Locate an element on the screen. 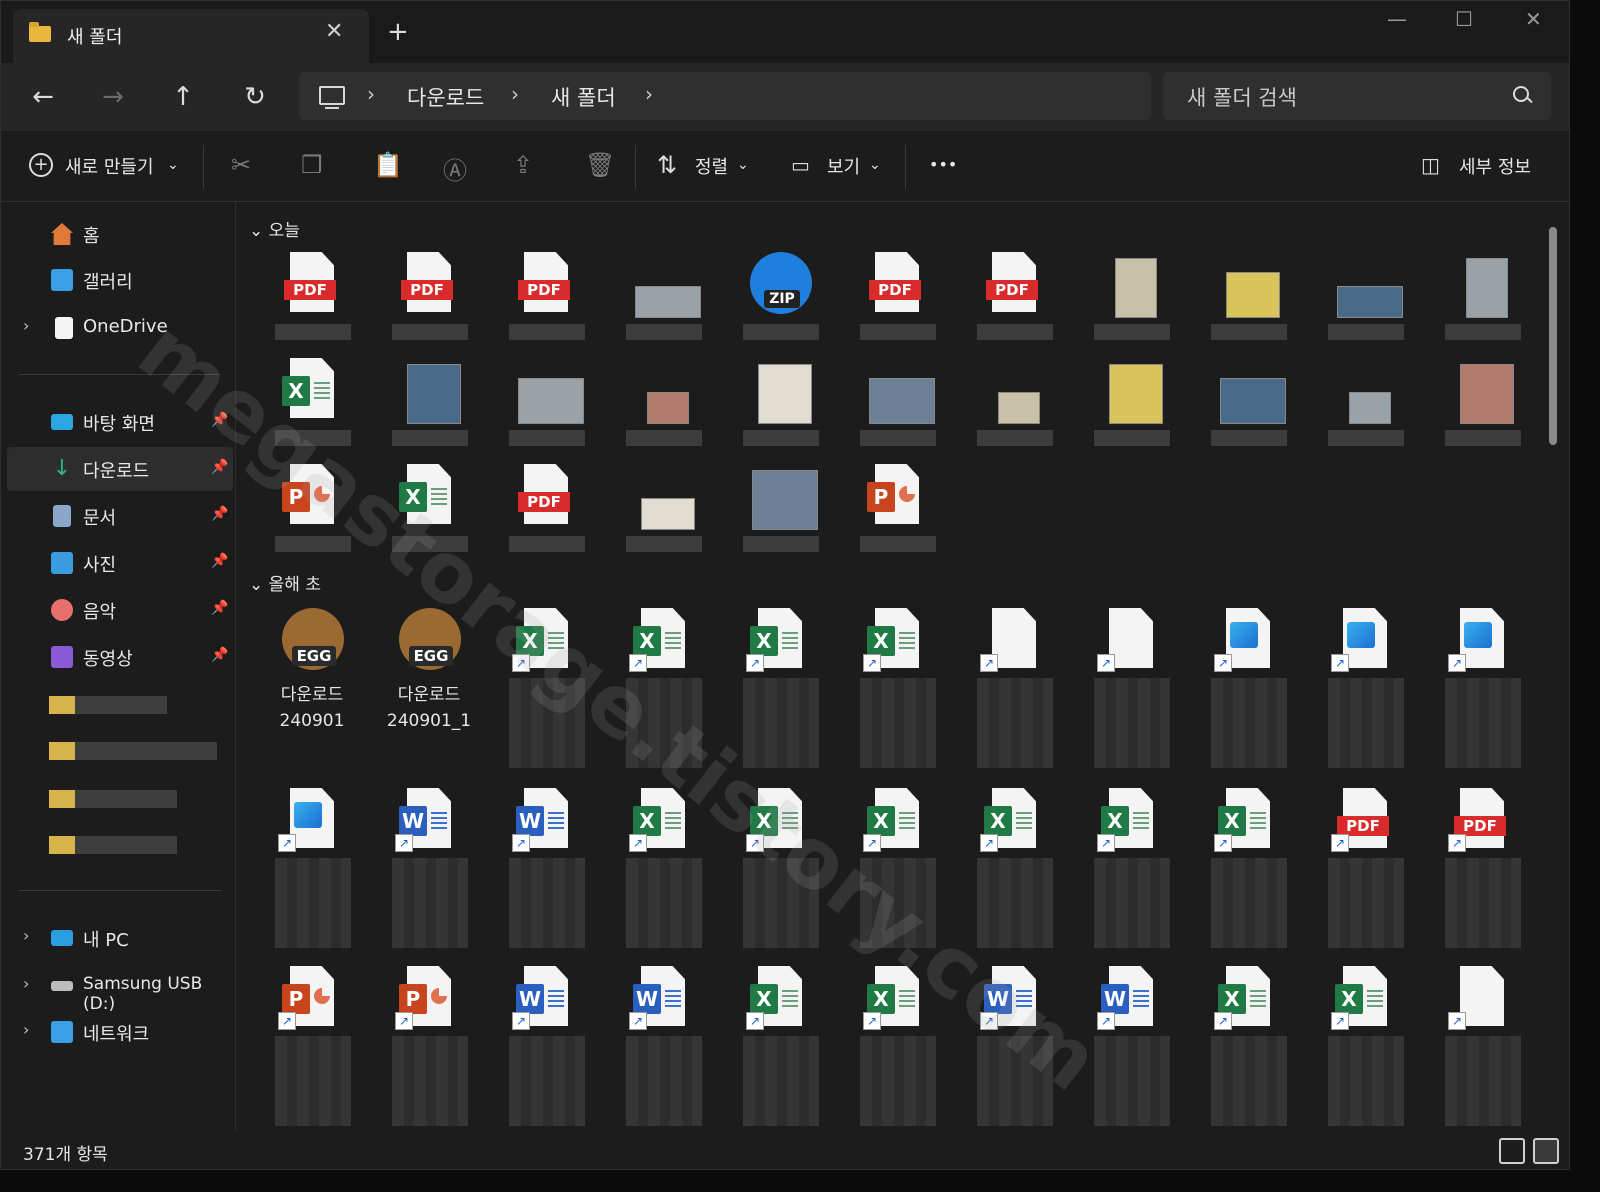 Image resolution: width=1600 pixels, height=1192 pixels. sidebar-item-videos: 동영상 📌 is located at coordinates (120, 657).